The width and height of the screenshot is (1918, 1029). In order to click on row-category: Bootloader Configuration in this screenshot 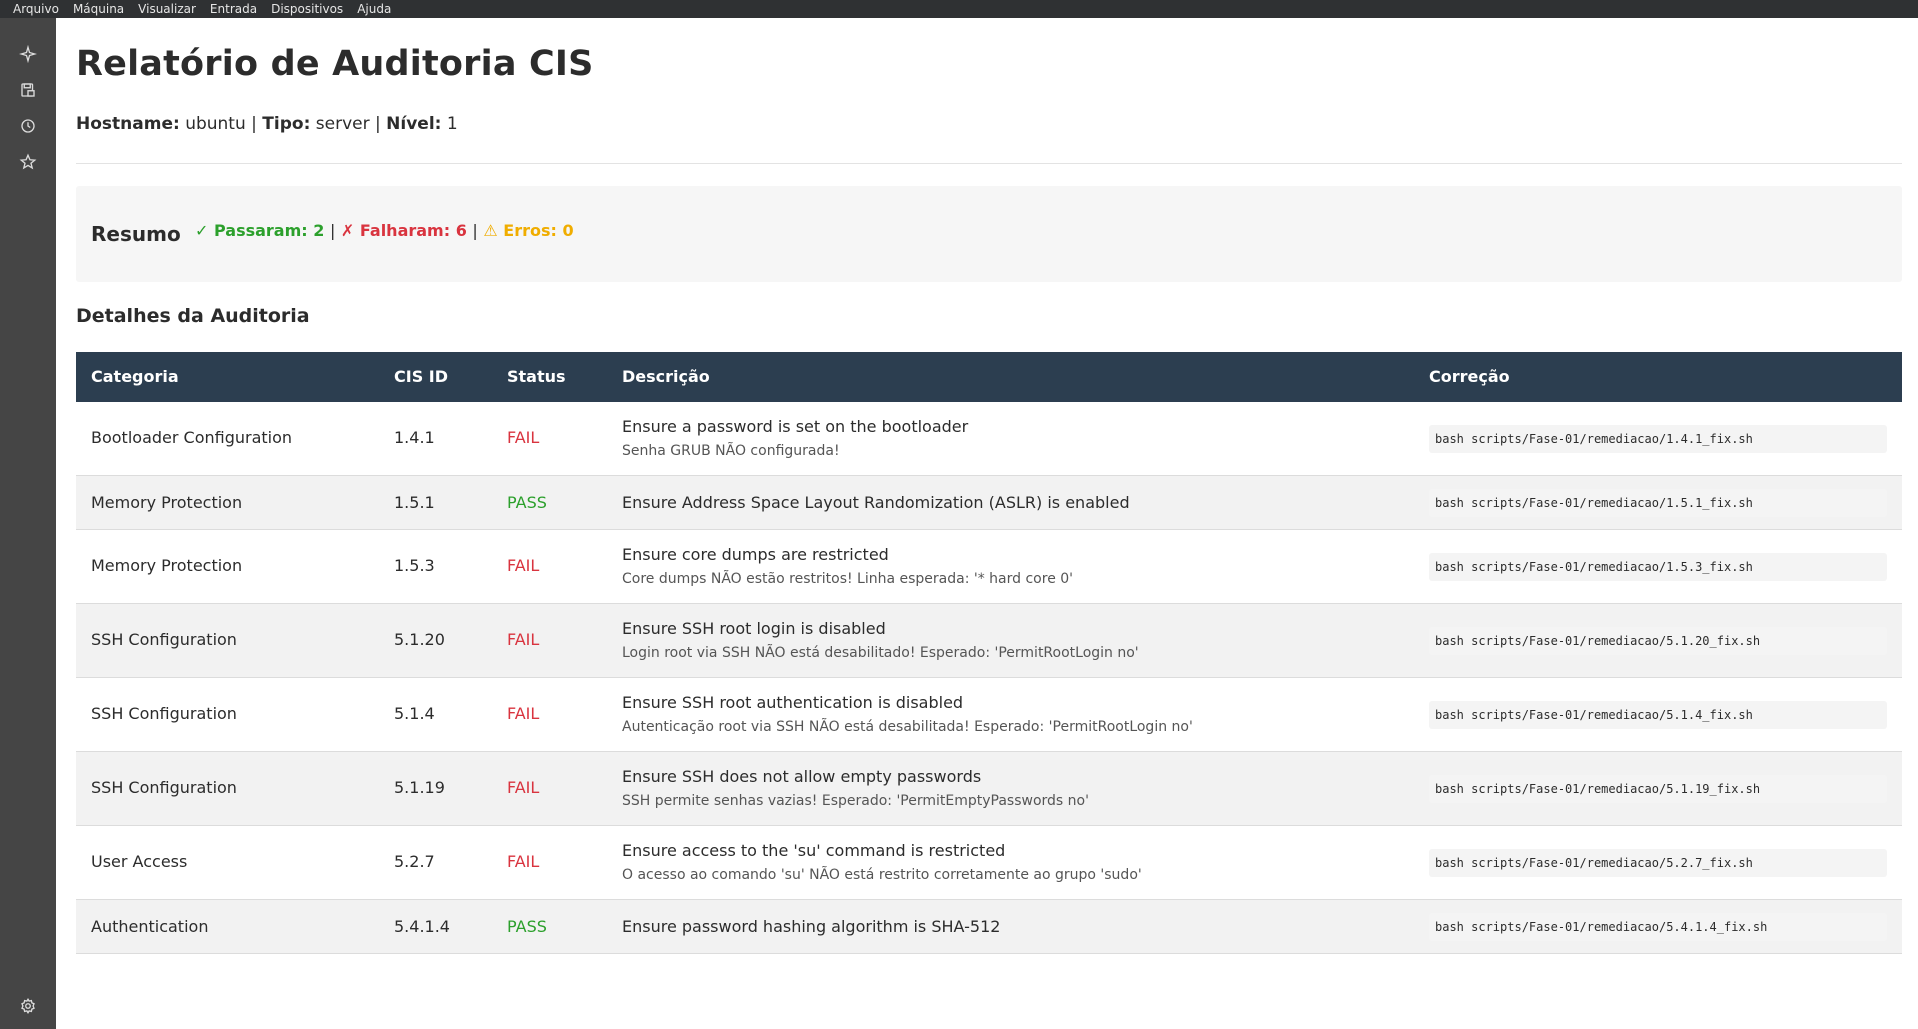, I will do `click(192, 437)`.